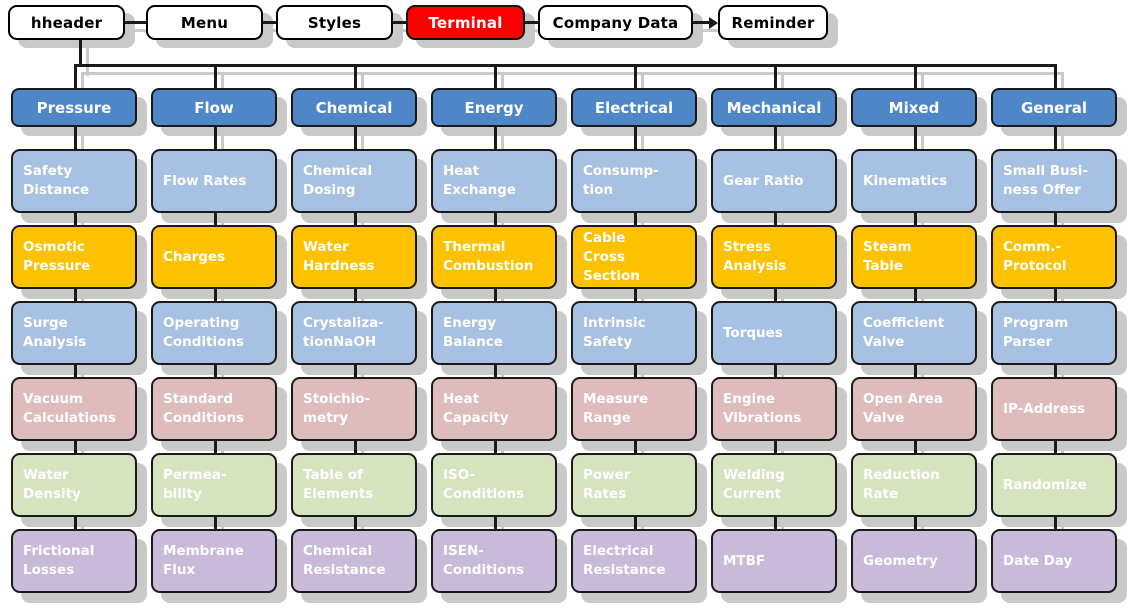  Describe the element at coordinates (774, 181) in the screenshot. I see `cell-item: Gear Ratio` at that location.